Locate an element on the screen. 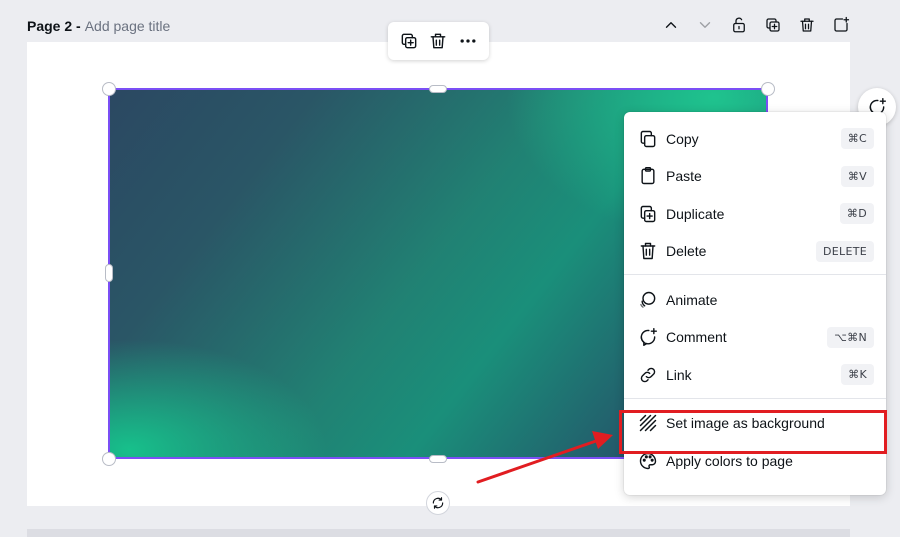 The width and height of the screenshot is (900, 537). palette-icon is located at coordinates (648, 461).